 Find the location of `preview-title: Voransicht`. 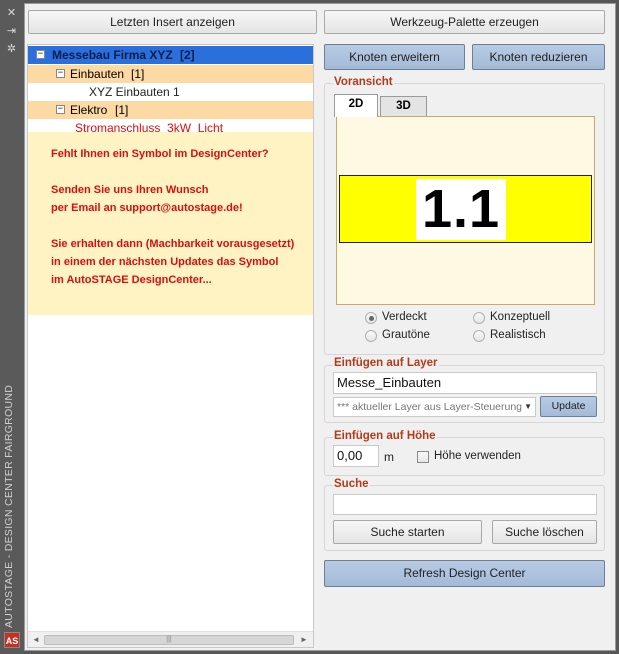

preview-title: Voransicht is located at coordinates (363, 82).